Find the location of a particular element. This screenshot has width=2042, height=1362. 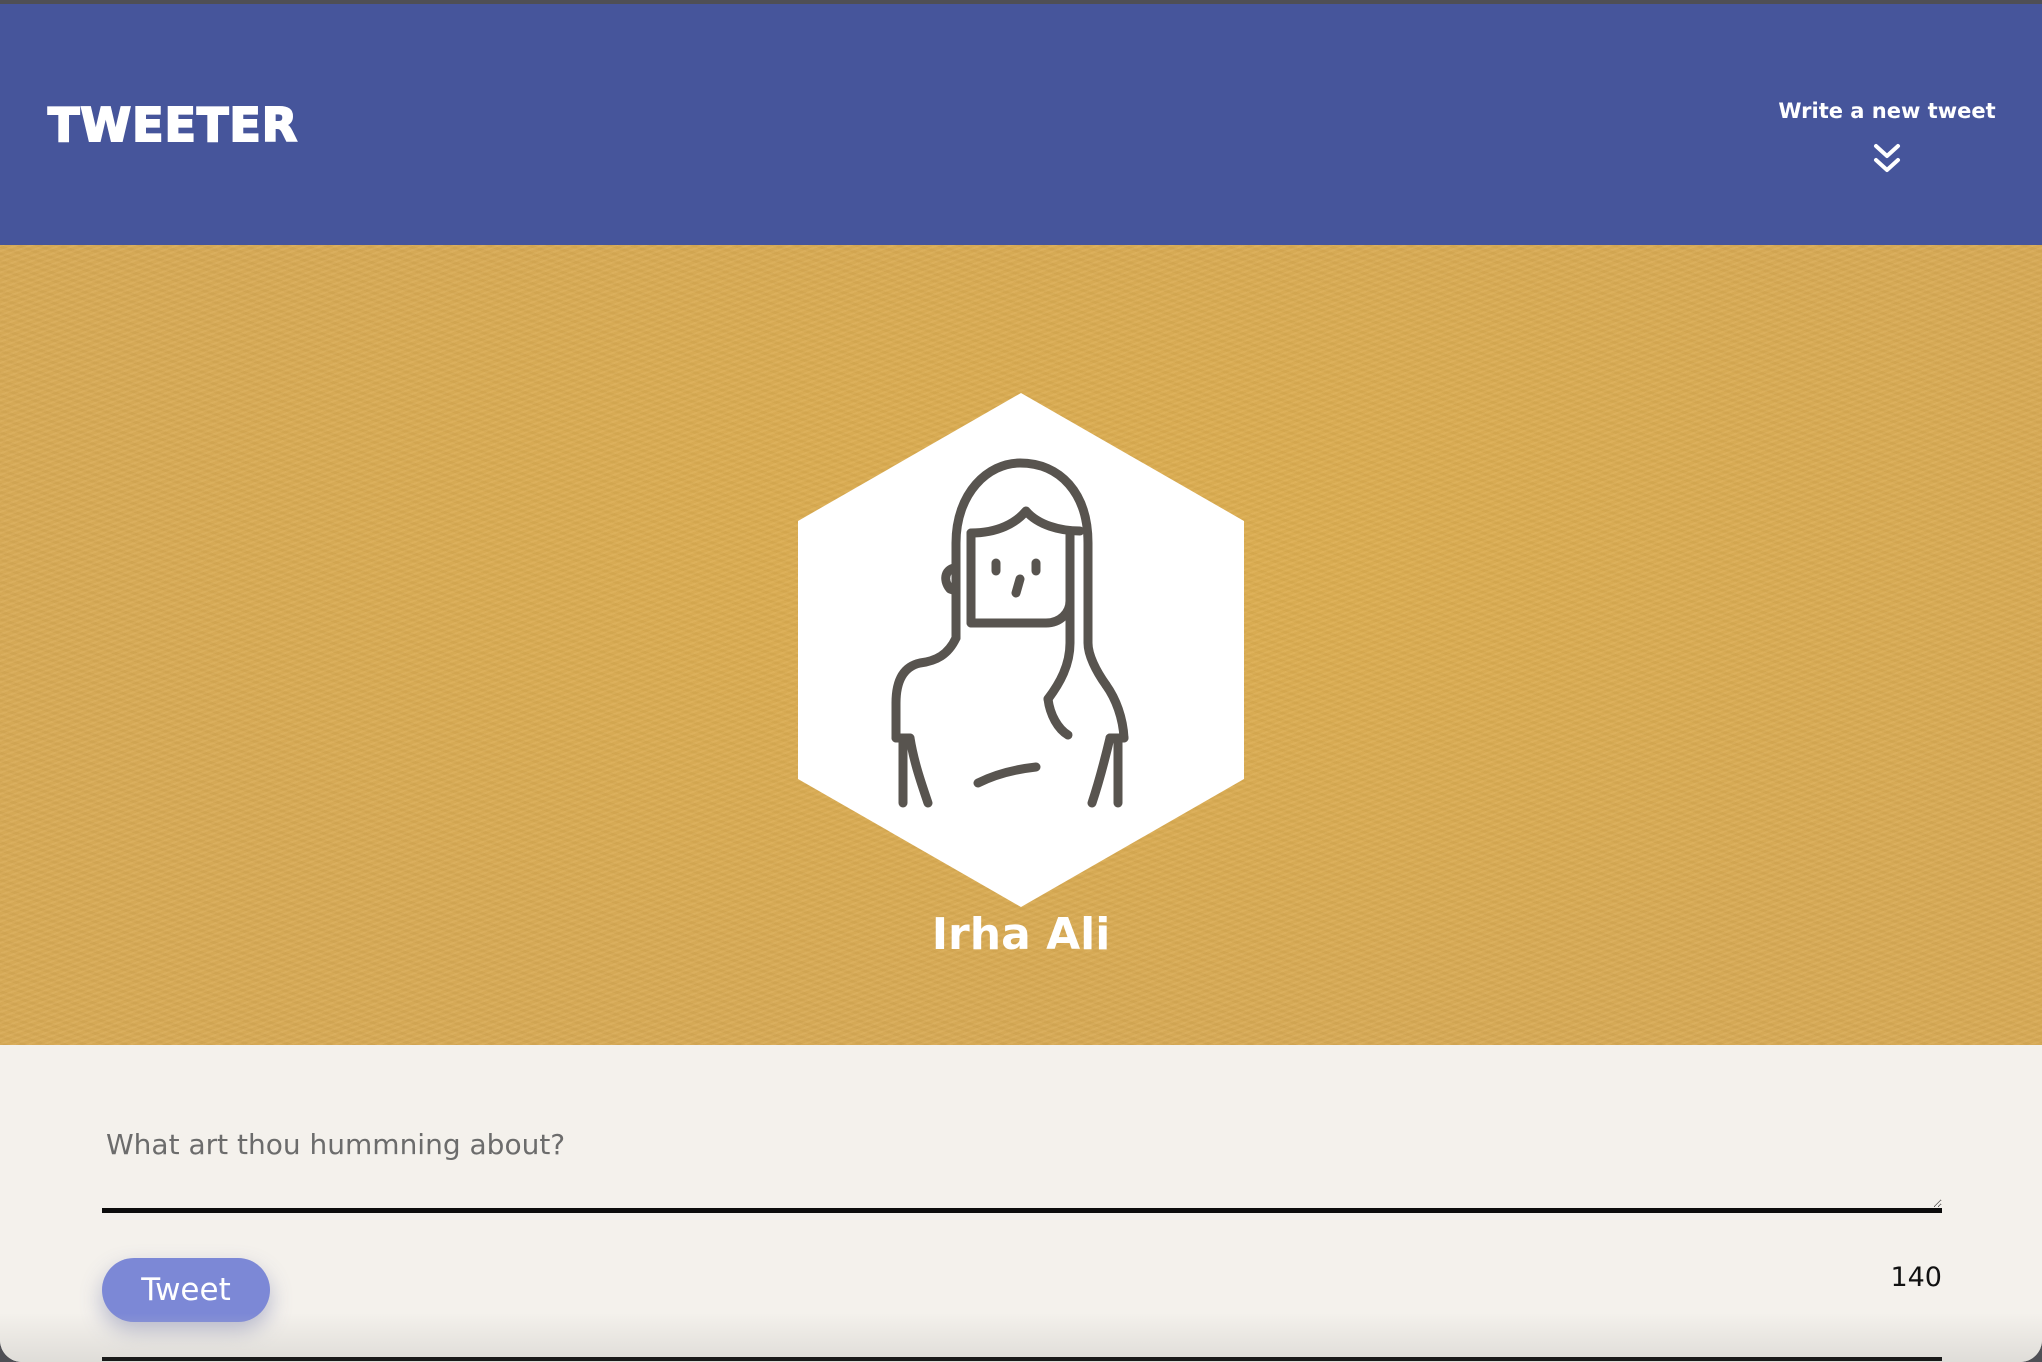

divider is located at coordinates (1022, 1359).